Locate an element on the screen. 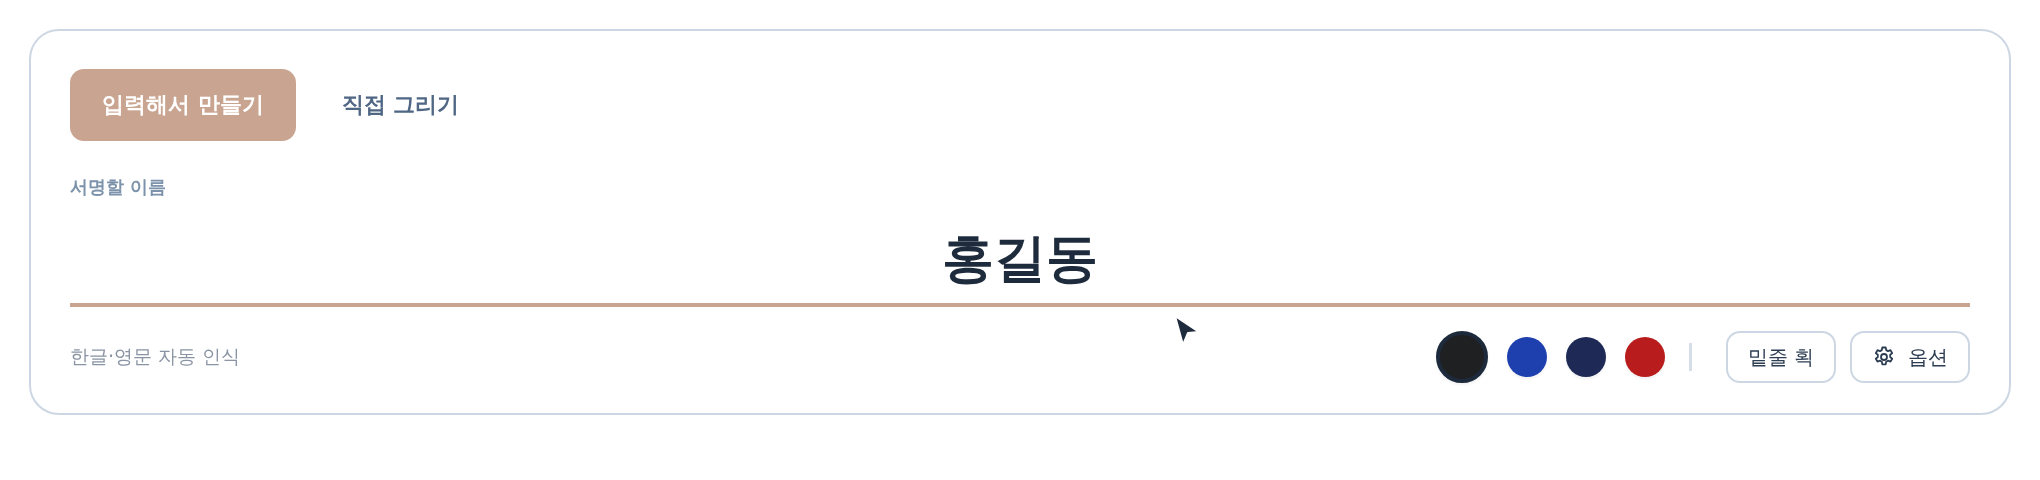 This screenshot has height=480, width=2040. mode-tab: 직접 그리기 is located at coordinates (400, 105).